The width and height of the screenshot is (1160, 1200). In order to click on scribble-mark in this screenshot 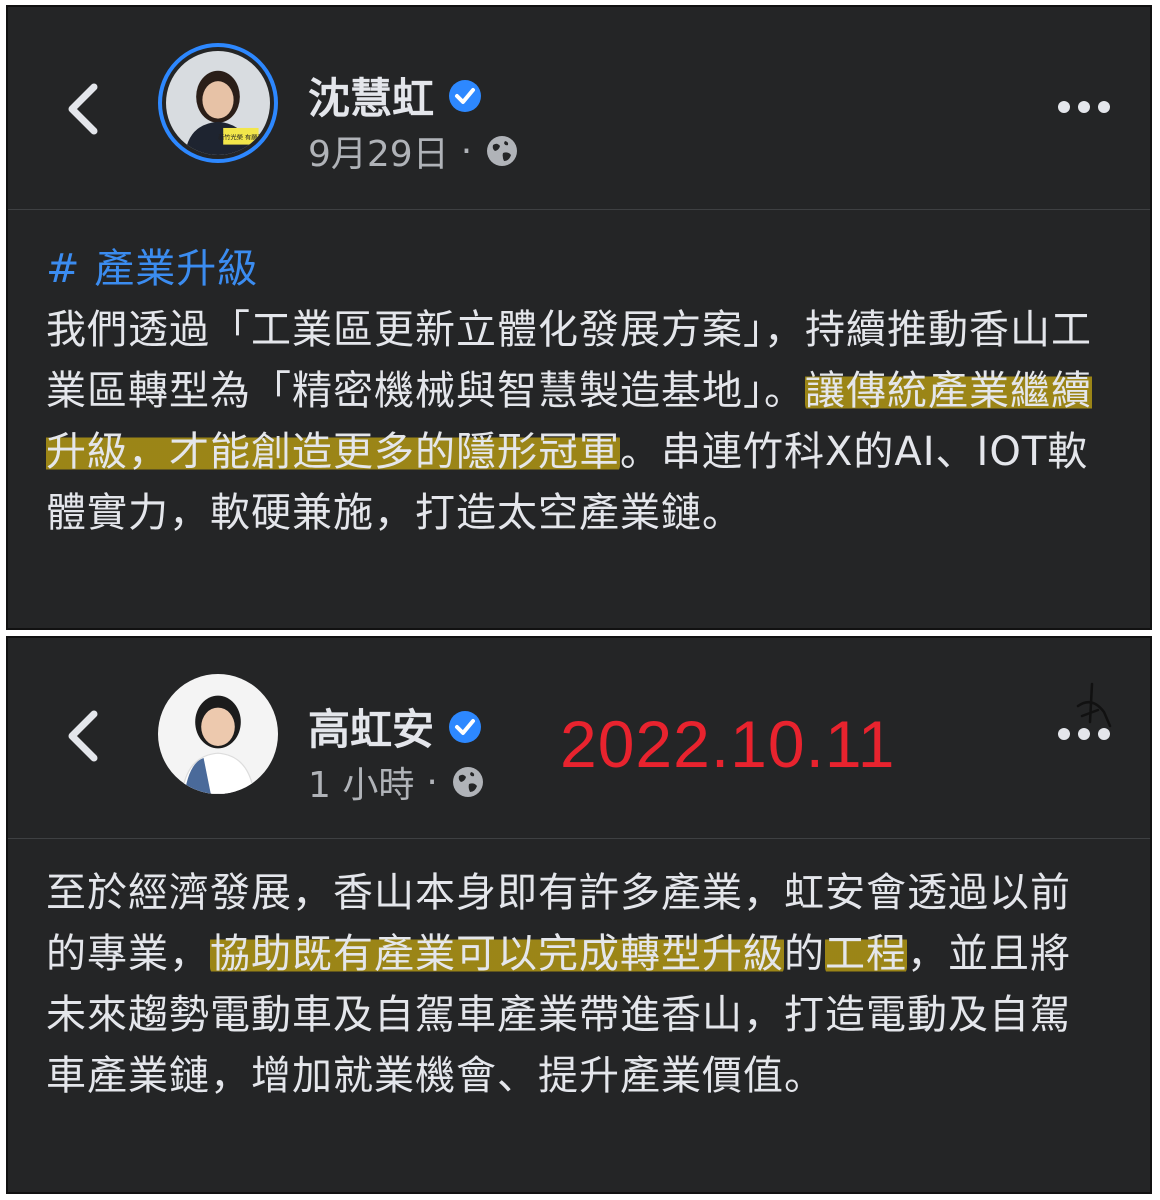, I will do `click(1094, 705)`.